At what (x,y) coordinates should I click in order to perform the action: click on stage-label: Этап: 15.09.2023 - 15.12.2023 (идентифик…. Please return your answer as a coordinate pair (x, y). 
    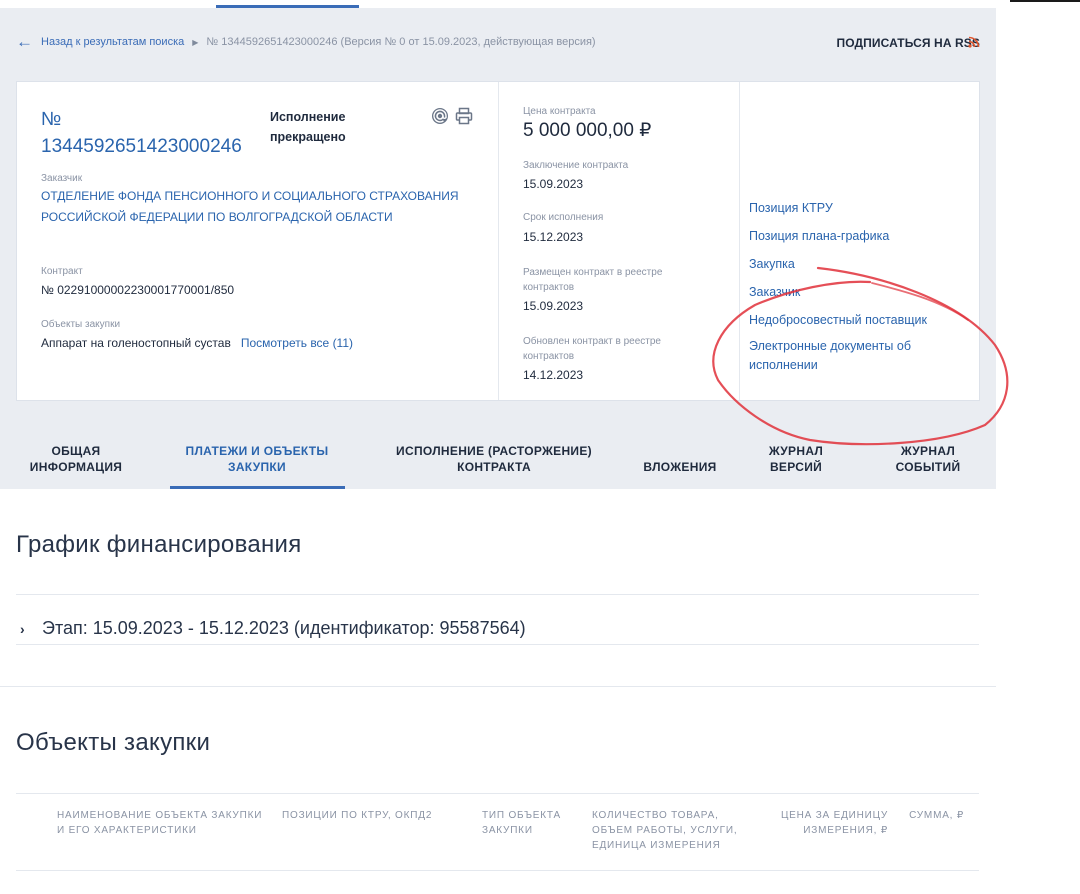
    Looking at the image, I should click on (284, 628).